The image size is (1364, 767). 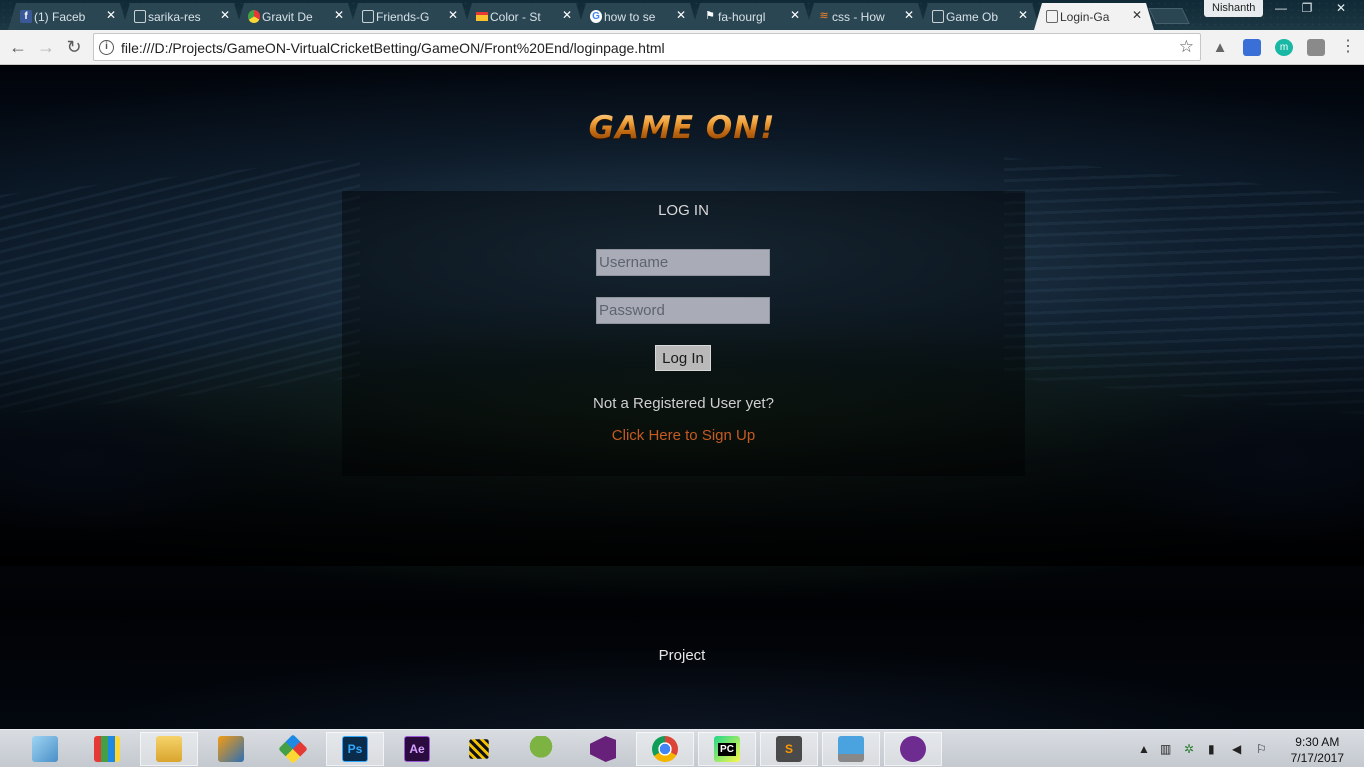 I want to click on taskbar-photoshop: Ps, so click(x=355, y=749).